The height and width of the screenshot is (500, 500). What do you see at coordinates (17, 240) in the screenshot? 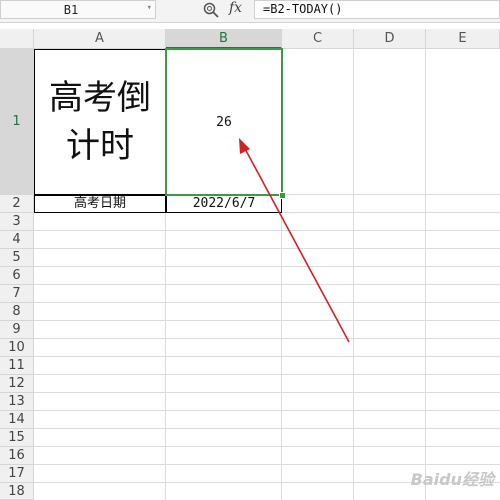
I see `row-header-4: 4` at bounding box center [17, 240].